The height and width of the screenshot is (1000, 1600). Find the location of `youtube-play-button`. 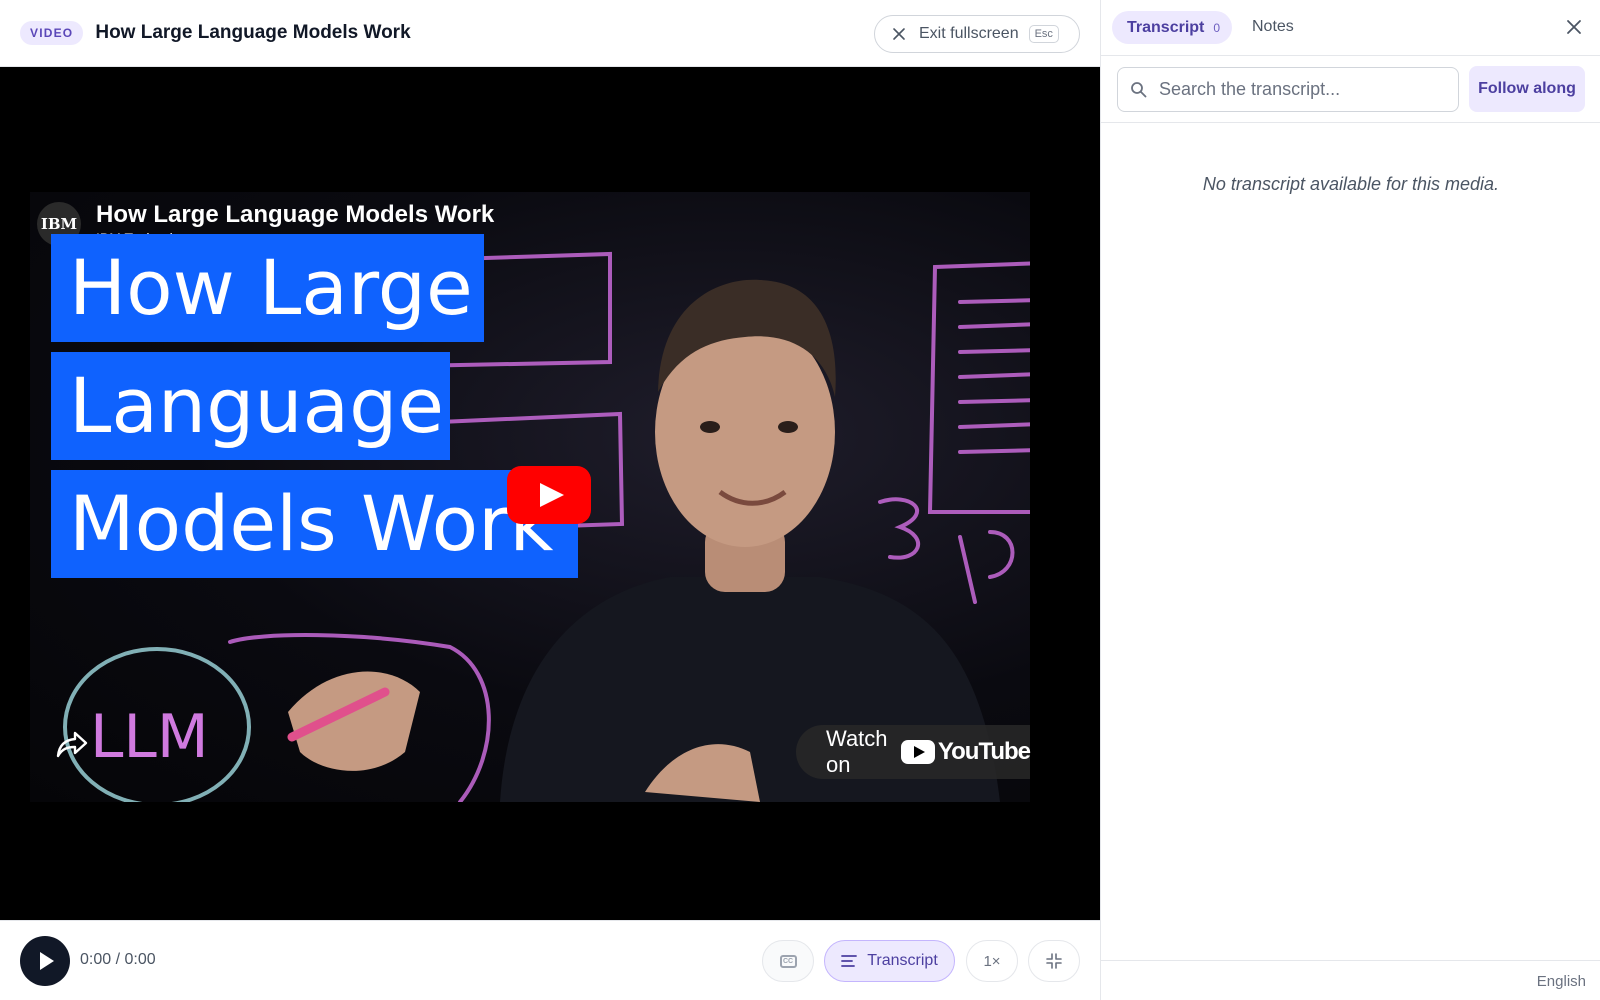

youtube-play-button is located at coordinates (549, 495).